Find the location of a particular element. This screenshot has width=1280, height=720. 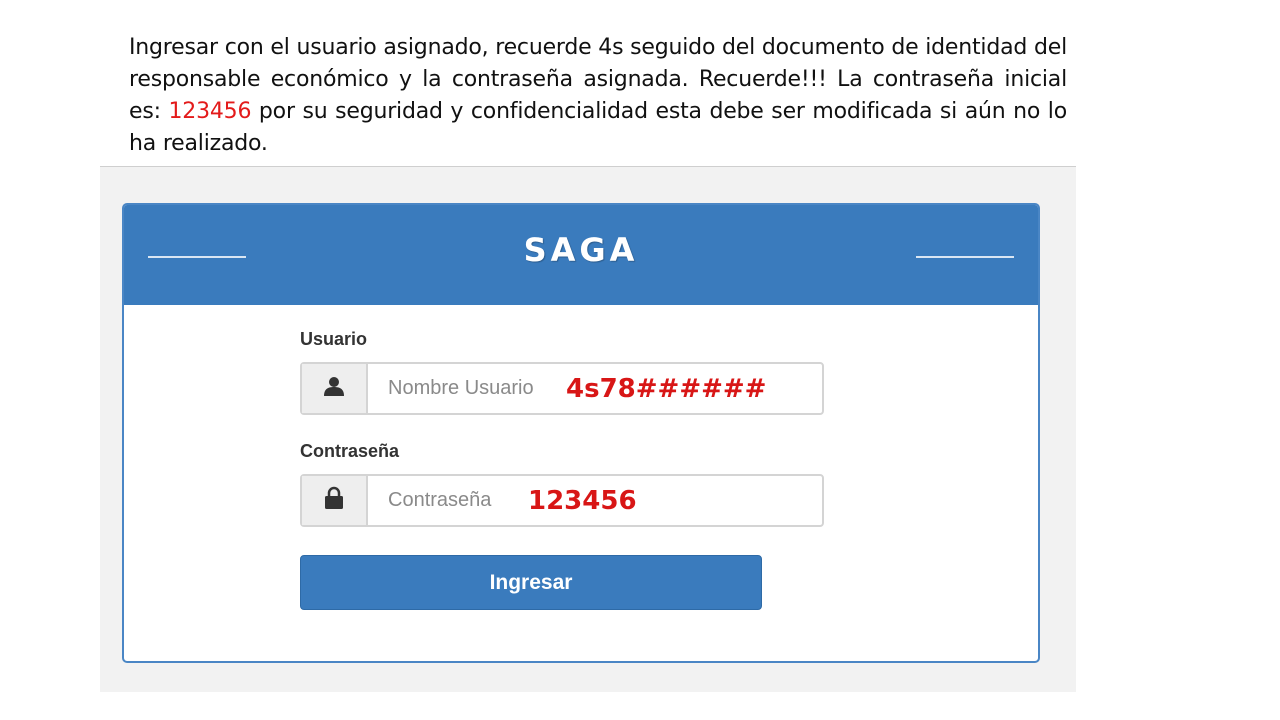

username-input: Nombre Usuario 4s78###### is located at coordinates (595, 388).